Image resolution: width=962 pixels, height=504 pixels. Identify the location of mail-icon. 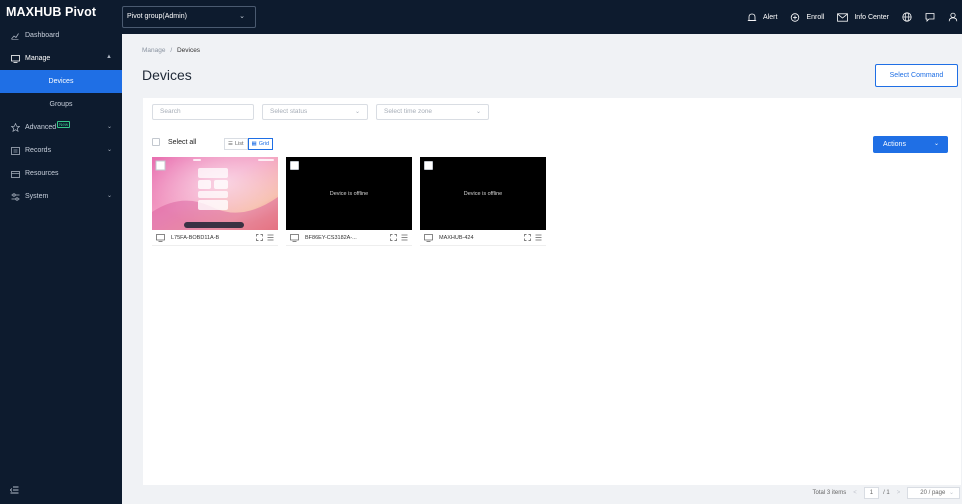
(843, 17).